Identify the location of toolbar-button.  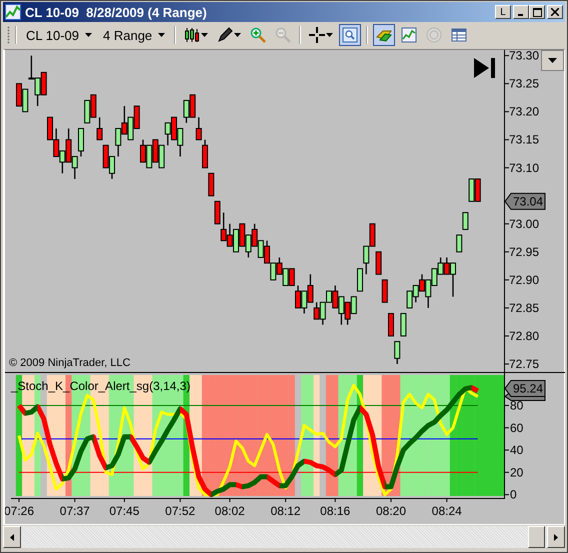
(350, 35).